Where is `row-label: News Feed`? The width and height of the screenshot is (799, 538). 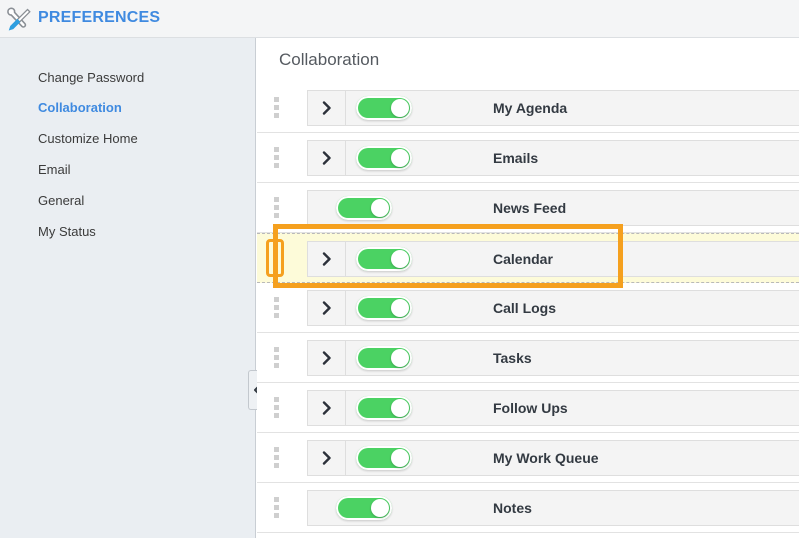
row-label: News Feed is located at coordinates (530, 208).